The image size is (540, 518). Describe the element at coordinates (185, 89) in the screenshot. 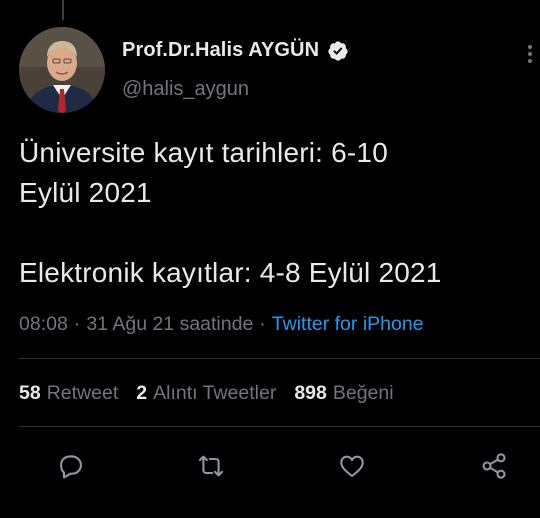

I see `author-handle: @halis_aygun` at that location.